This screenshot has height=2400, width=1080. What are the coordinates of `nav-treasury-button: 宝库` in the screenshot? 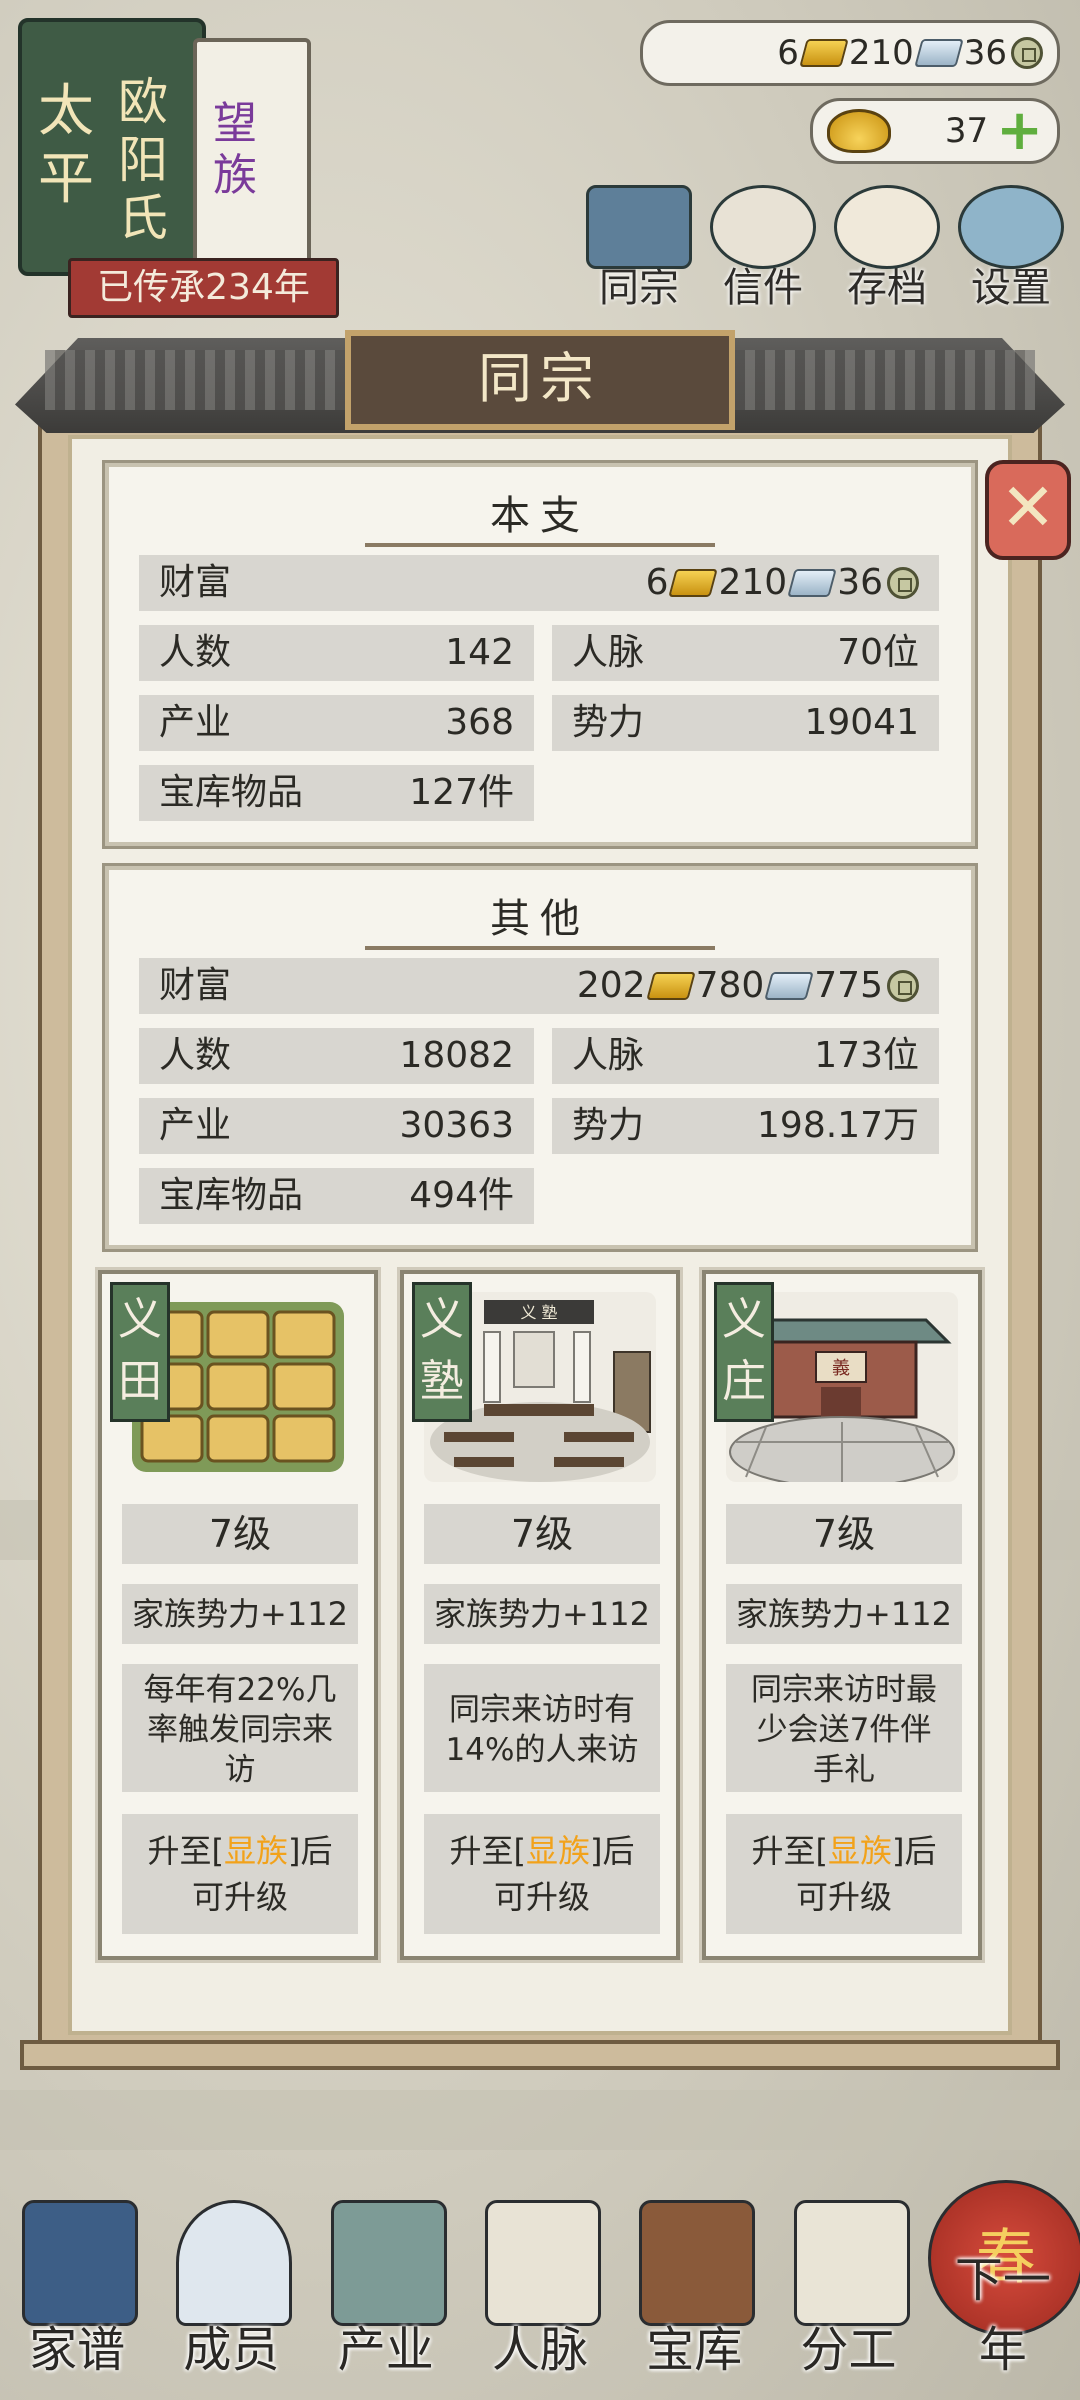 It's located at (694, 2280).